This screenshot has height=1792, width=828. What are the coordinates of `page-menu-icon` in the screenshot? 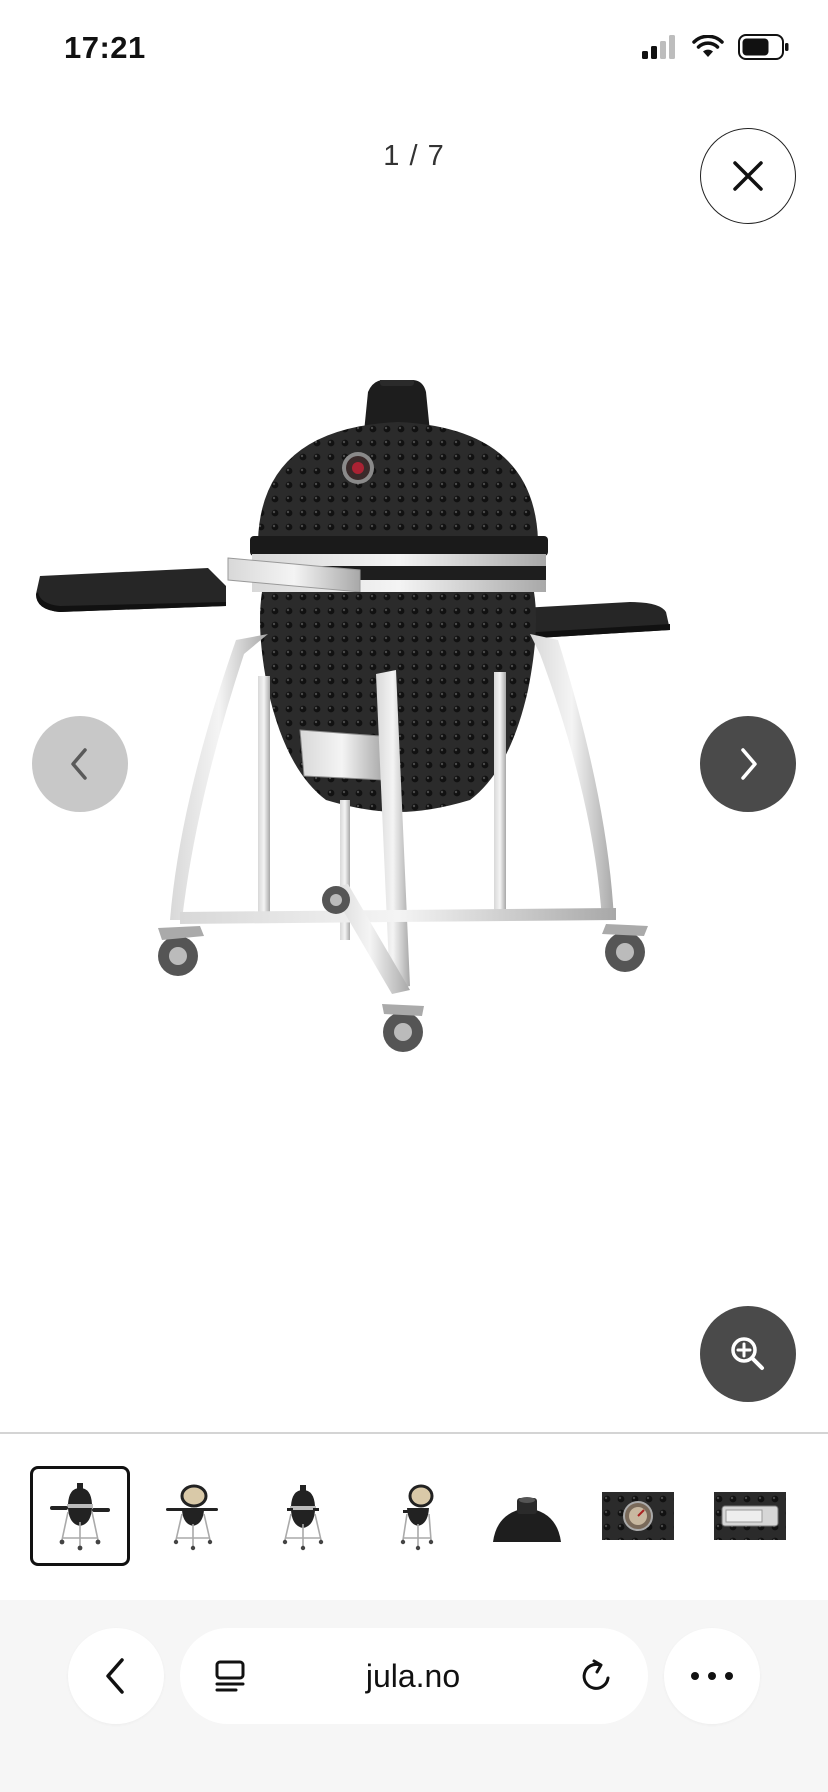 It's located at (231, 1676).